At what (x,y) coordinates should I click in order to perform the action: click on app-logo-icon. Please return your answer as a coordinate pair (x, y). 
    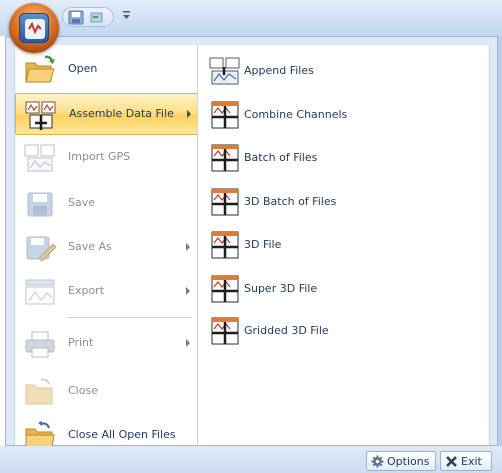
    Looking at the image, I should click on (34, 28).